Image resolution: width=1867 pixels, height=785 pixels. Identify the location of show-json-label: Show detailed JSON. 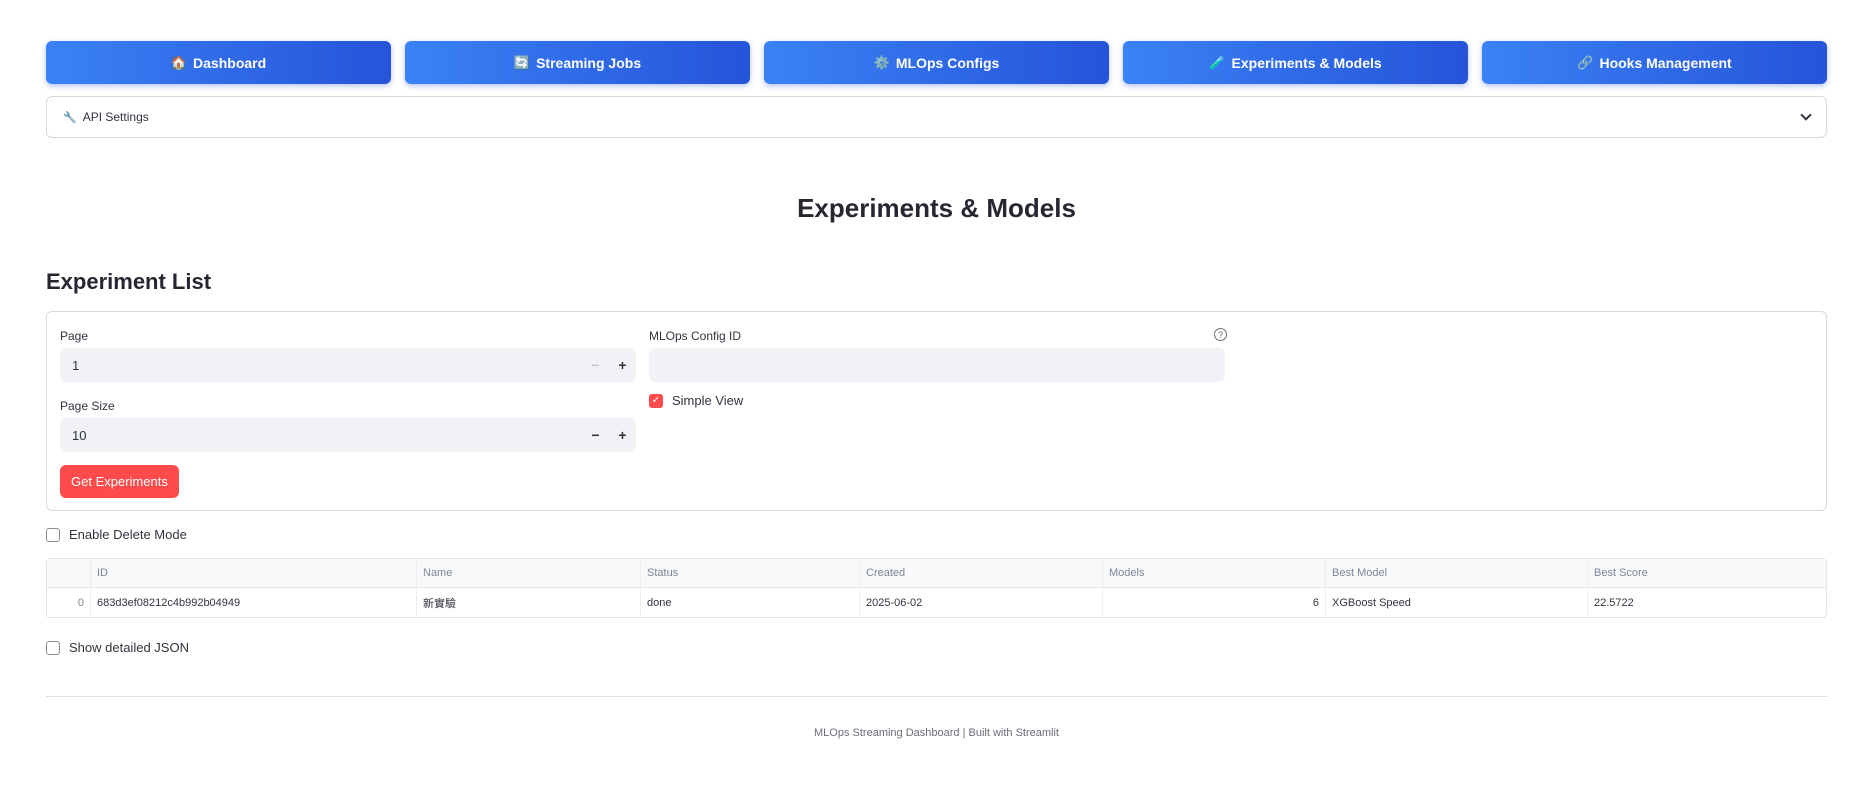
(129, 647).